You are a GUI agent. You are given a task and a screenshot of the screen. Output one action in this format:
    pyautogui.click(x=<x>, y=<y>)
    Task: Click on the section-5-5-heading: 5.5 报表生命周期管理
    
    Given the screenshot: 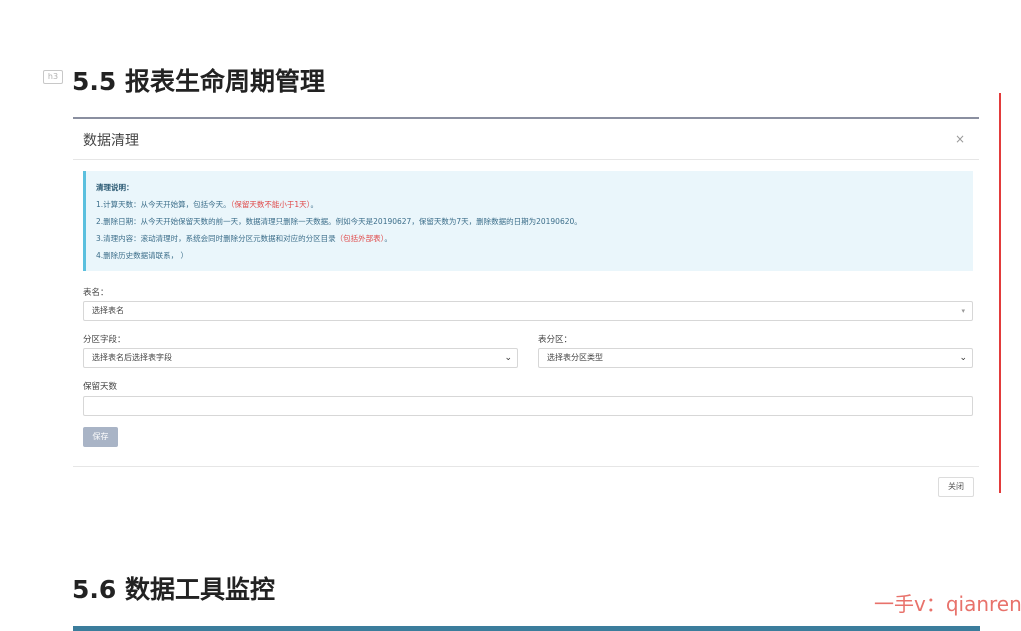 What is the action you would take?
    pyautogui.click(x=198, y=81)
    